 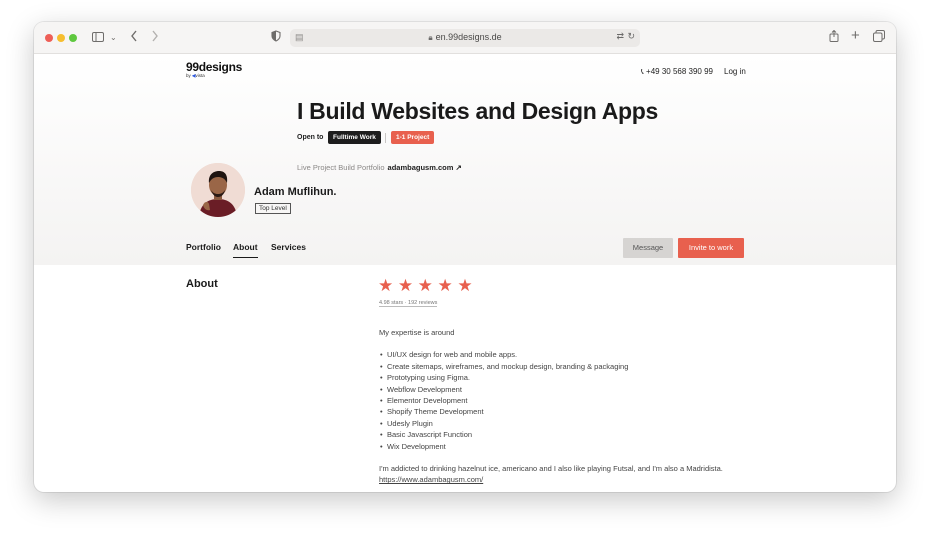 What do you see at coordinates (583, 389) in the screenshot?
I see `list-item: Webflow Development` at bounding box center [583, 389].